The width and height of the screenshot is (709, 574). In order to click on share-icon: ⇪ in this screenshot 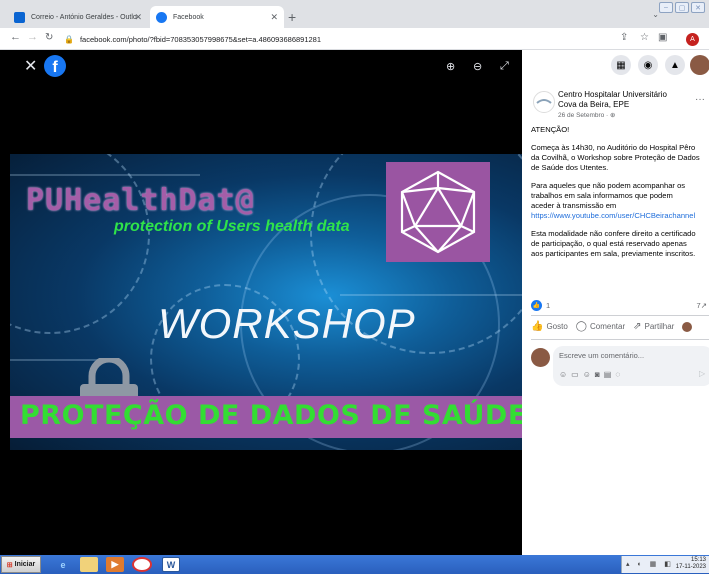, I will do `click(624, 37)`.